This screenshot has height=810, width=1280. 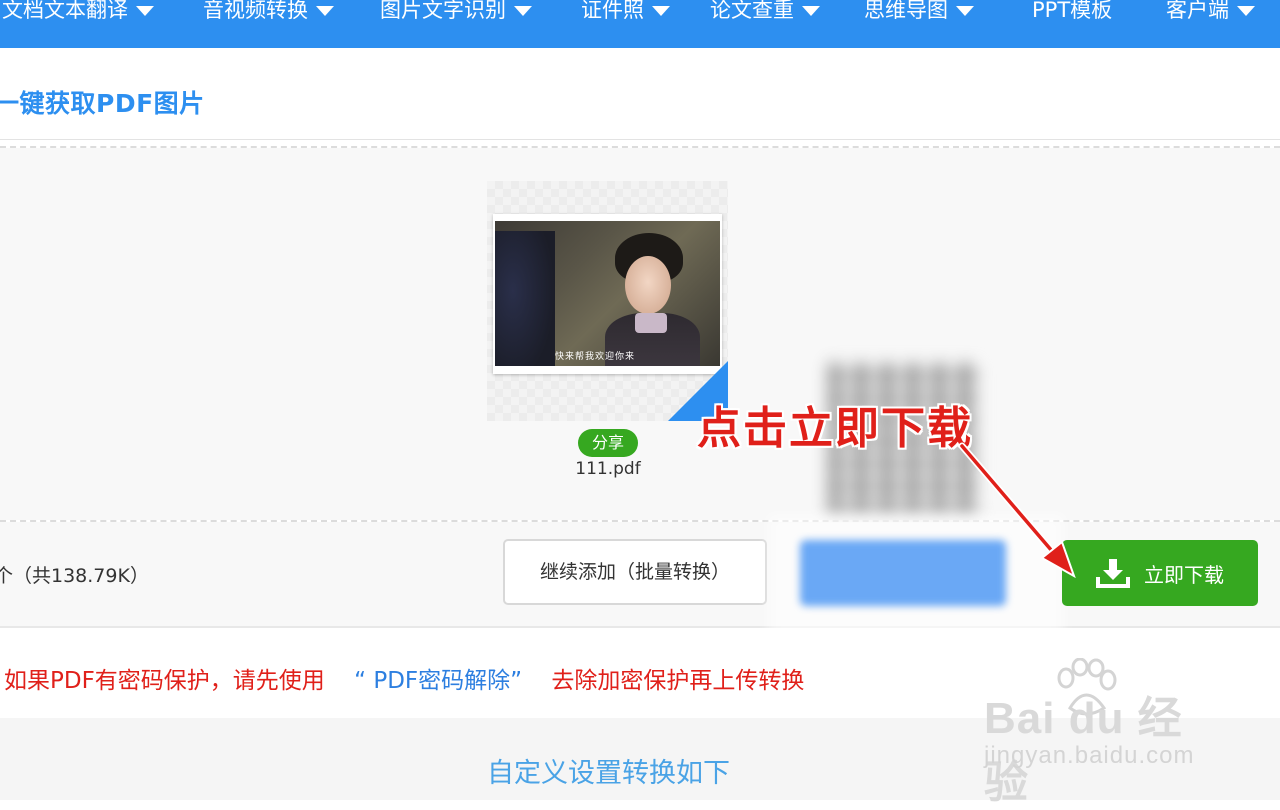 I want to click on baidu-jingyan-watermark: Bai du 经验 jingyan.baidu.com, so click(x=1104, y=732).